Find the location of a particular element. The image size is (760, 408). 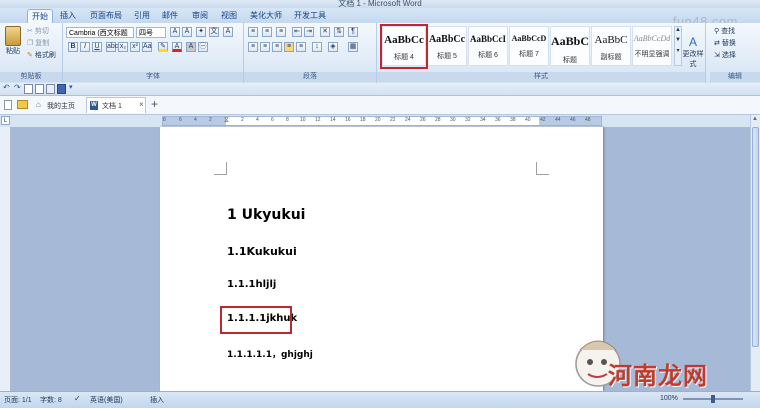

tab-view: 视图 is located at coordinates (229, 15).